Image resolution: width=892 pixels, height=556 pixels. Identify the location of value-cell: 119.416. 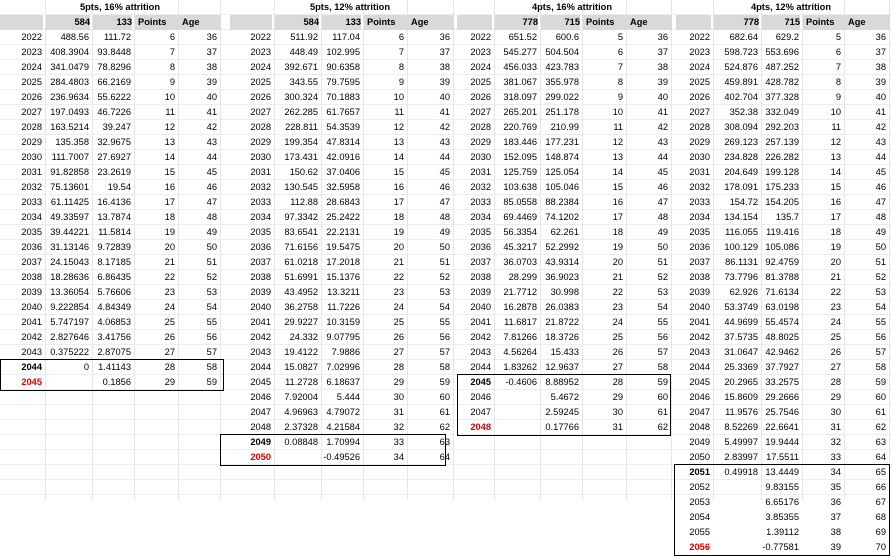
(782, 232).